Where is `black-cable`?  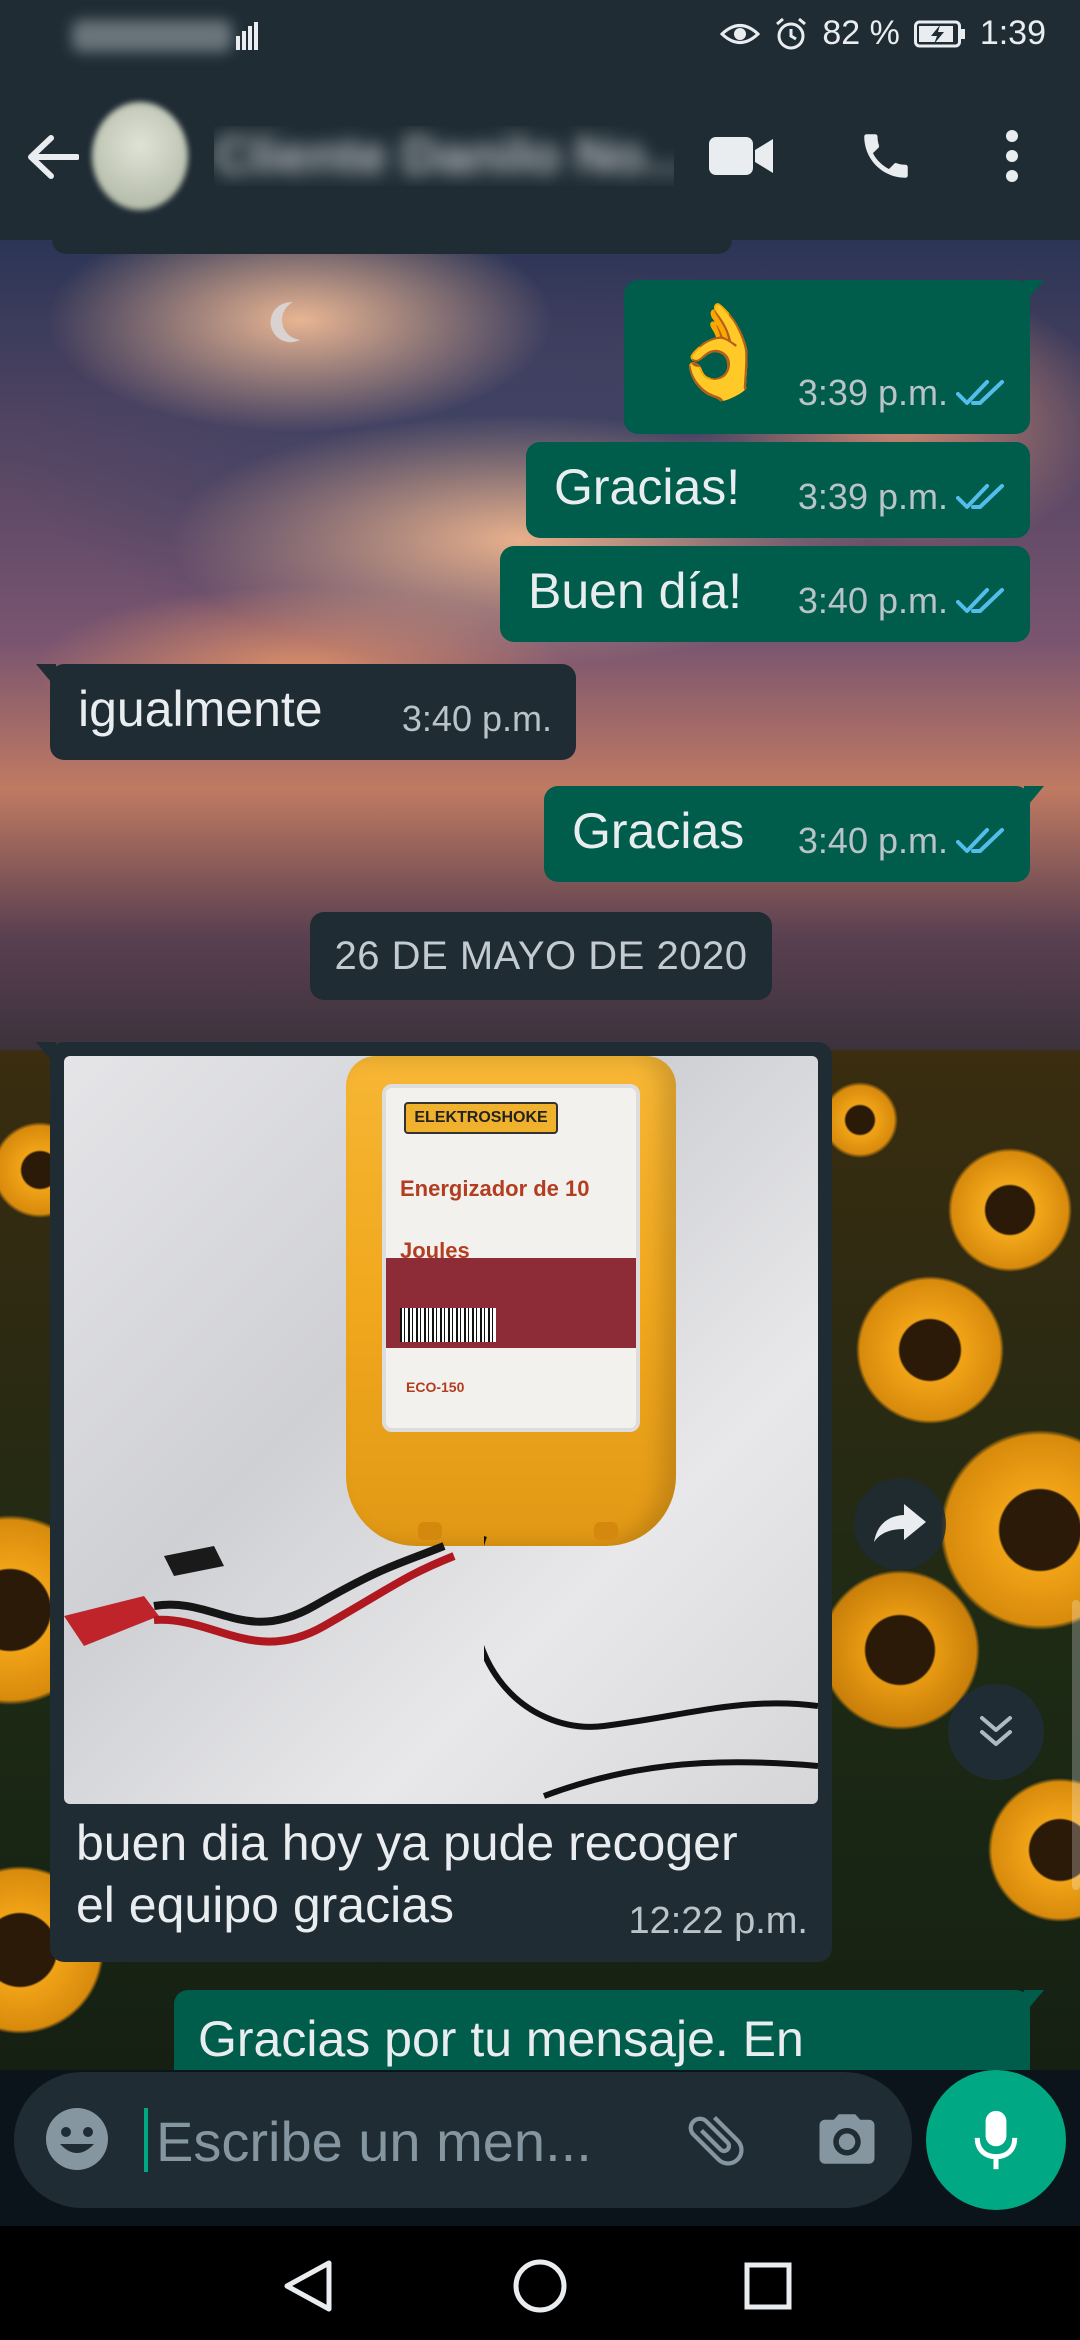 black-cable is located at coordinates (651, 1667).